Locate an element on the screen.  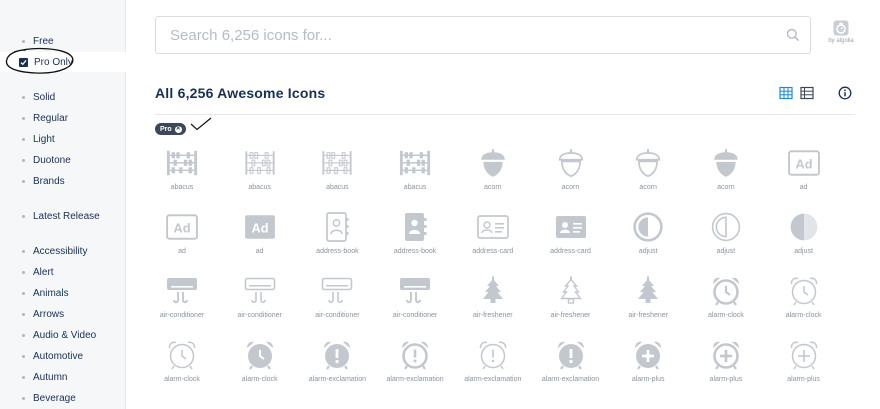
search-icon is located at coordinates (793, 35).